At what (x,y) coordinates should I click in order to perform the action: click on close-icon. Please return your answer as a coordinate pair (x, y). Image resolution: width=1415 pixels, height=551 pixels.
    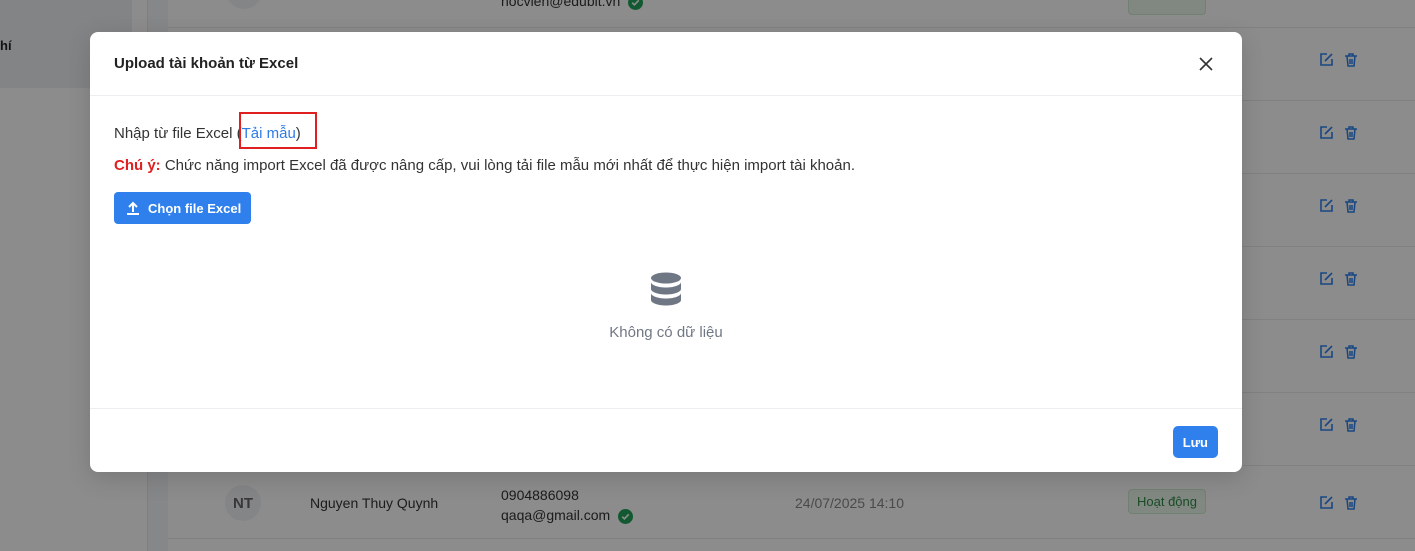
    Looking at the image, I should click on (1206, 63).